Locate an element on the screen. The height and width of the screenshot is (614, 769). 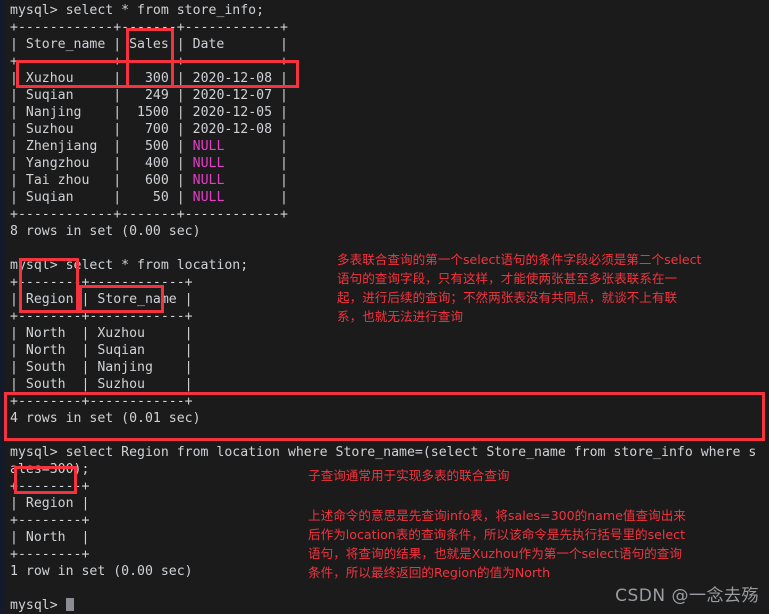
table-cell-sales: 400 | is located at coordinates (153, 163).